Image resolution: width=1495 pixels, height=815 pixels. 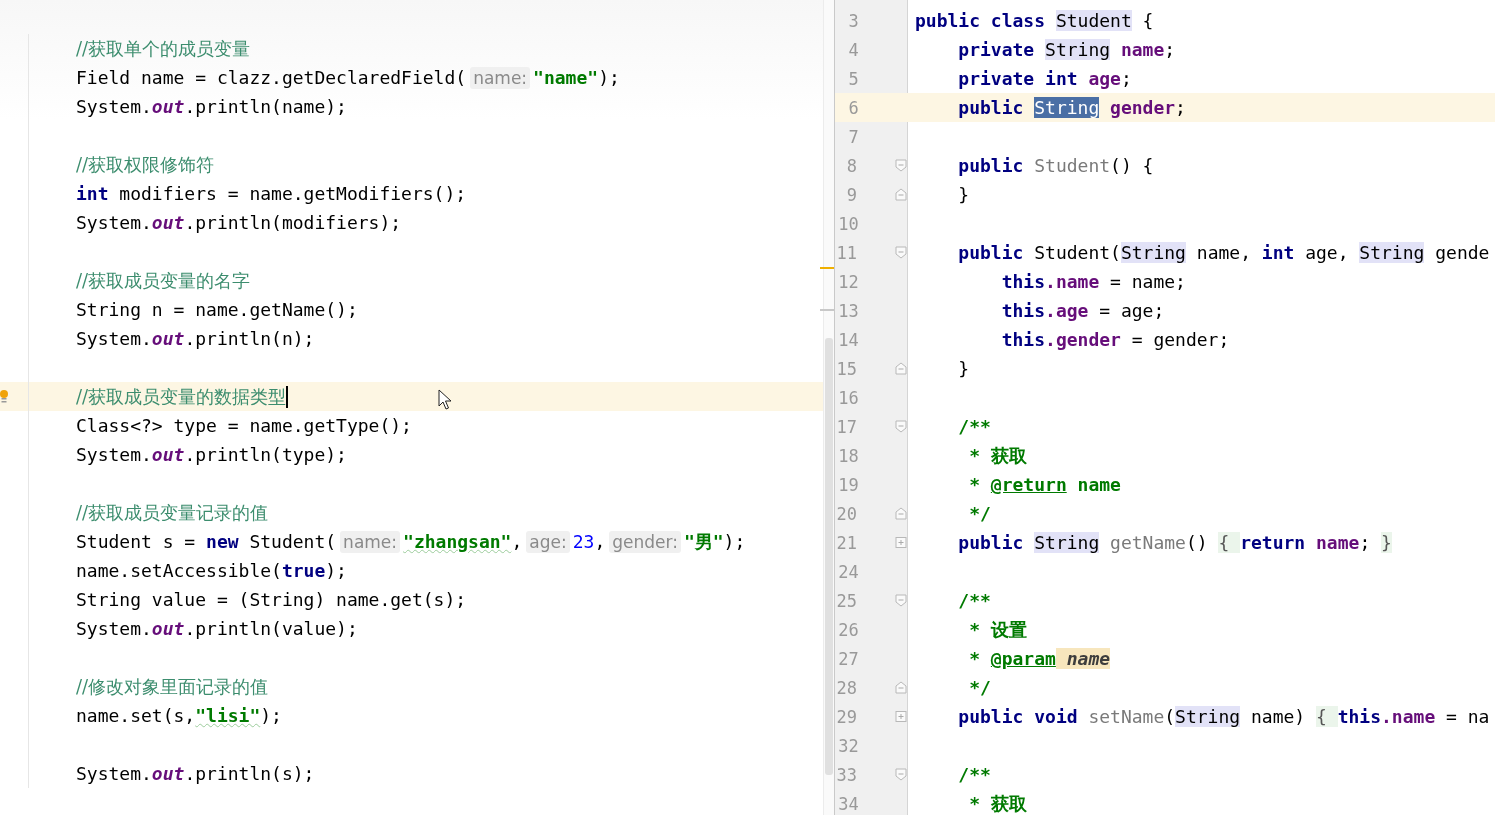 I want to click on lightbulb-icon, so click(x=5, y=396).